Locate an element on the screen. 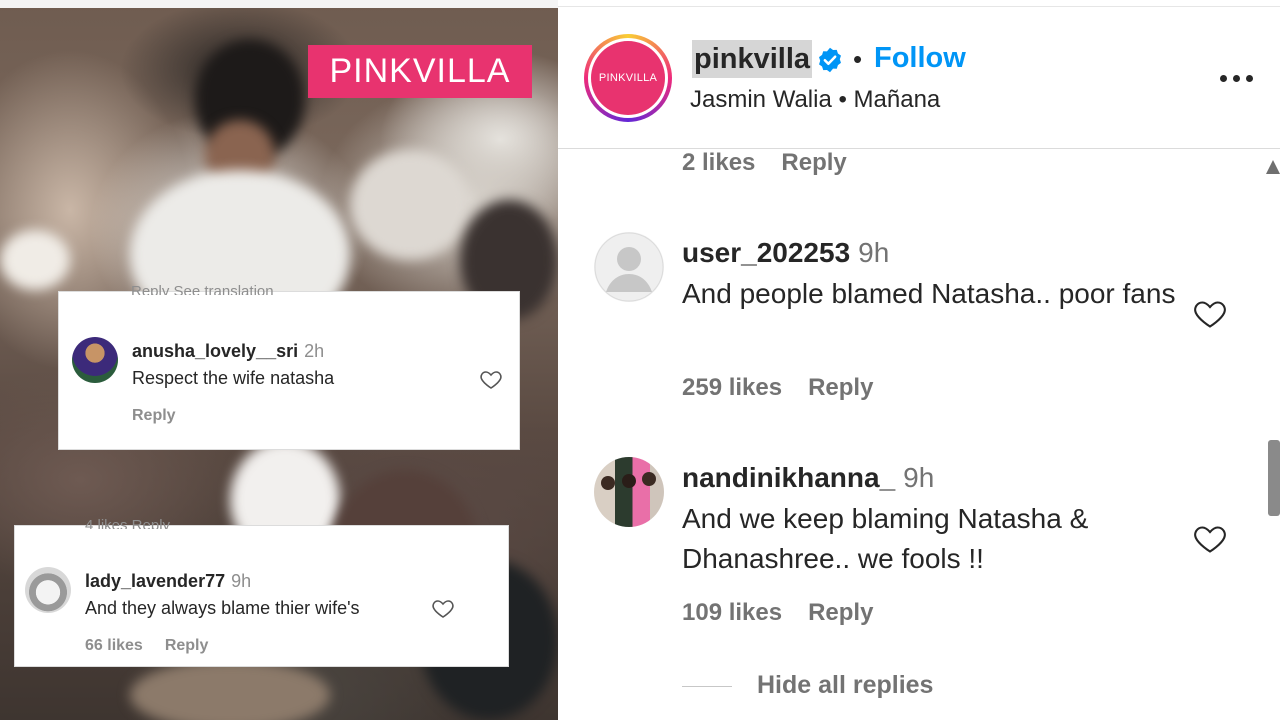 The image size is (1280, 720). header-divider is located at coordinates (919, 148).